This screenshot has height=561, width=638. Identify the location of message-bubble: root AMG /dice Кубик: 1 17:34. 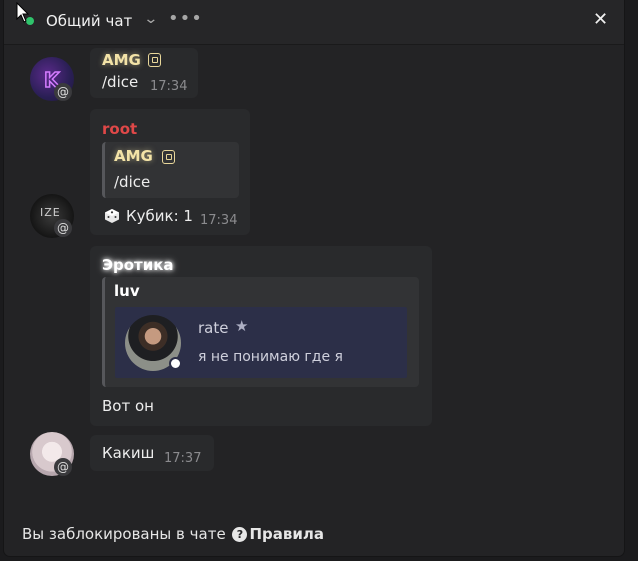
(170, 172).